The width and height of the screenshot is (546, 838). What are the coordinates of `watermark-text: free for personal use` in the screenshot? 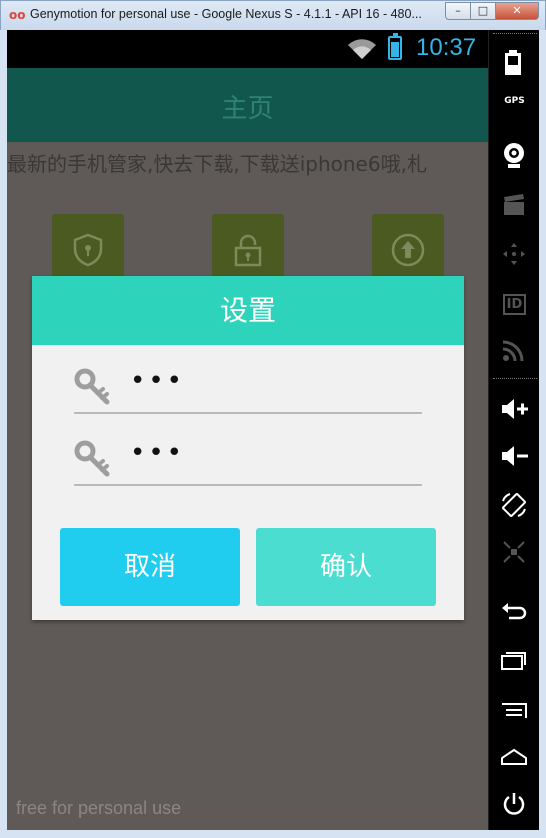 It's located at (99, 808).